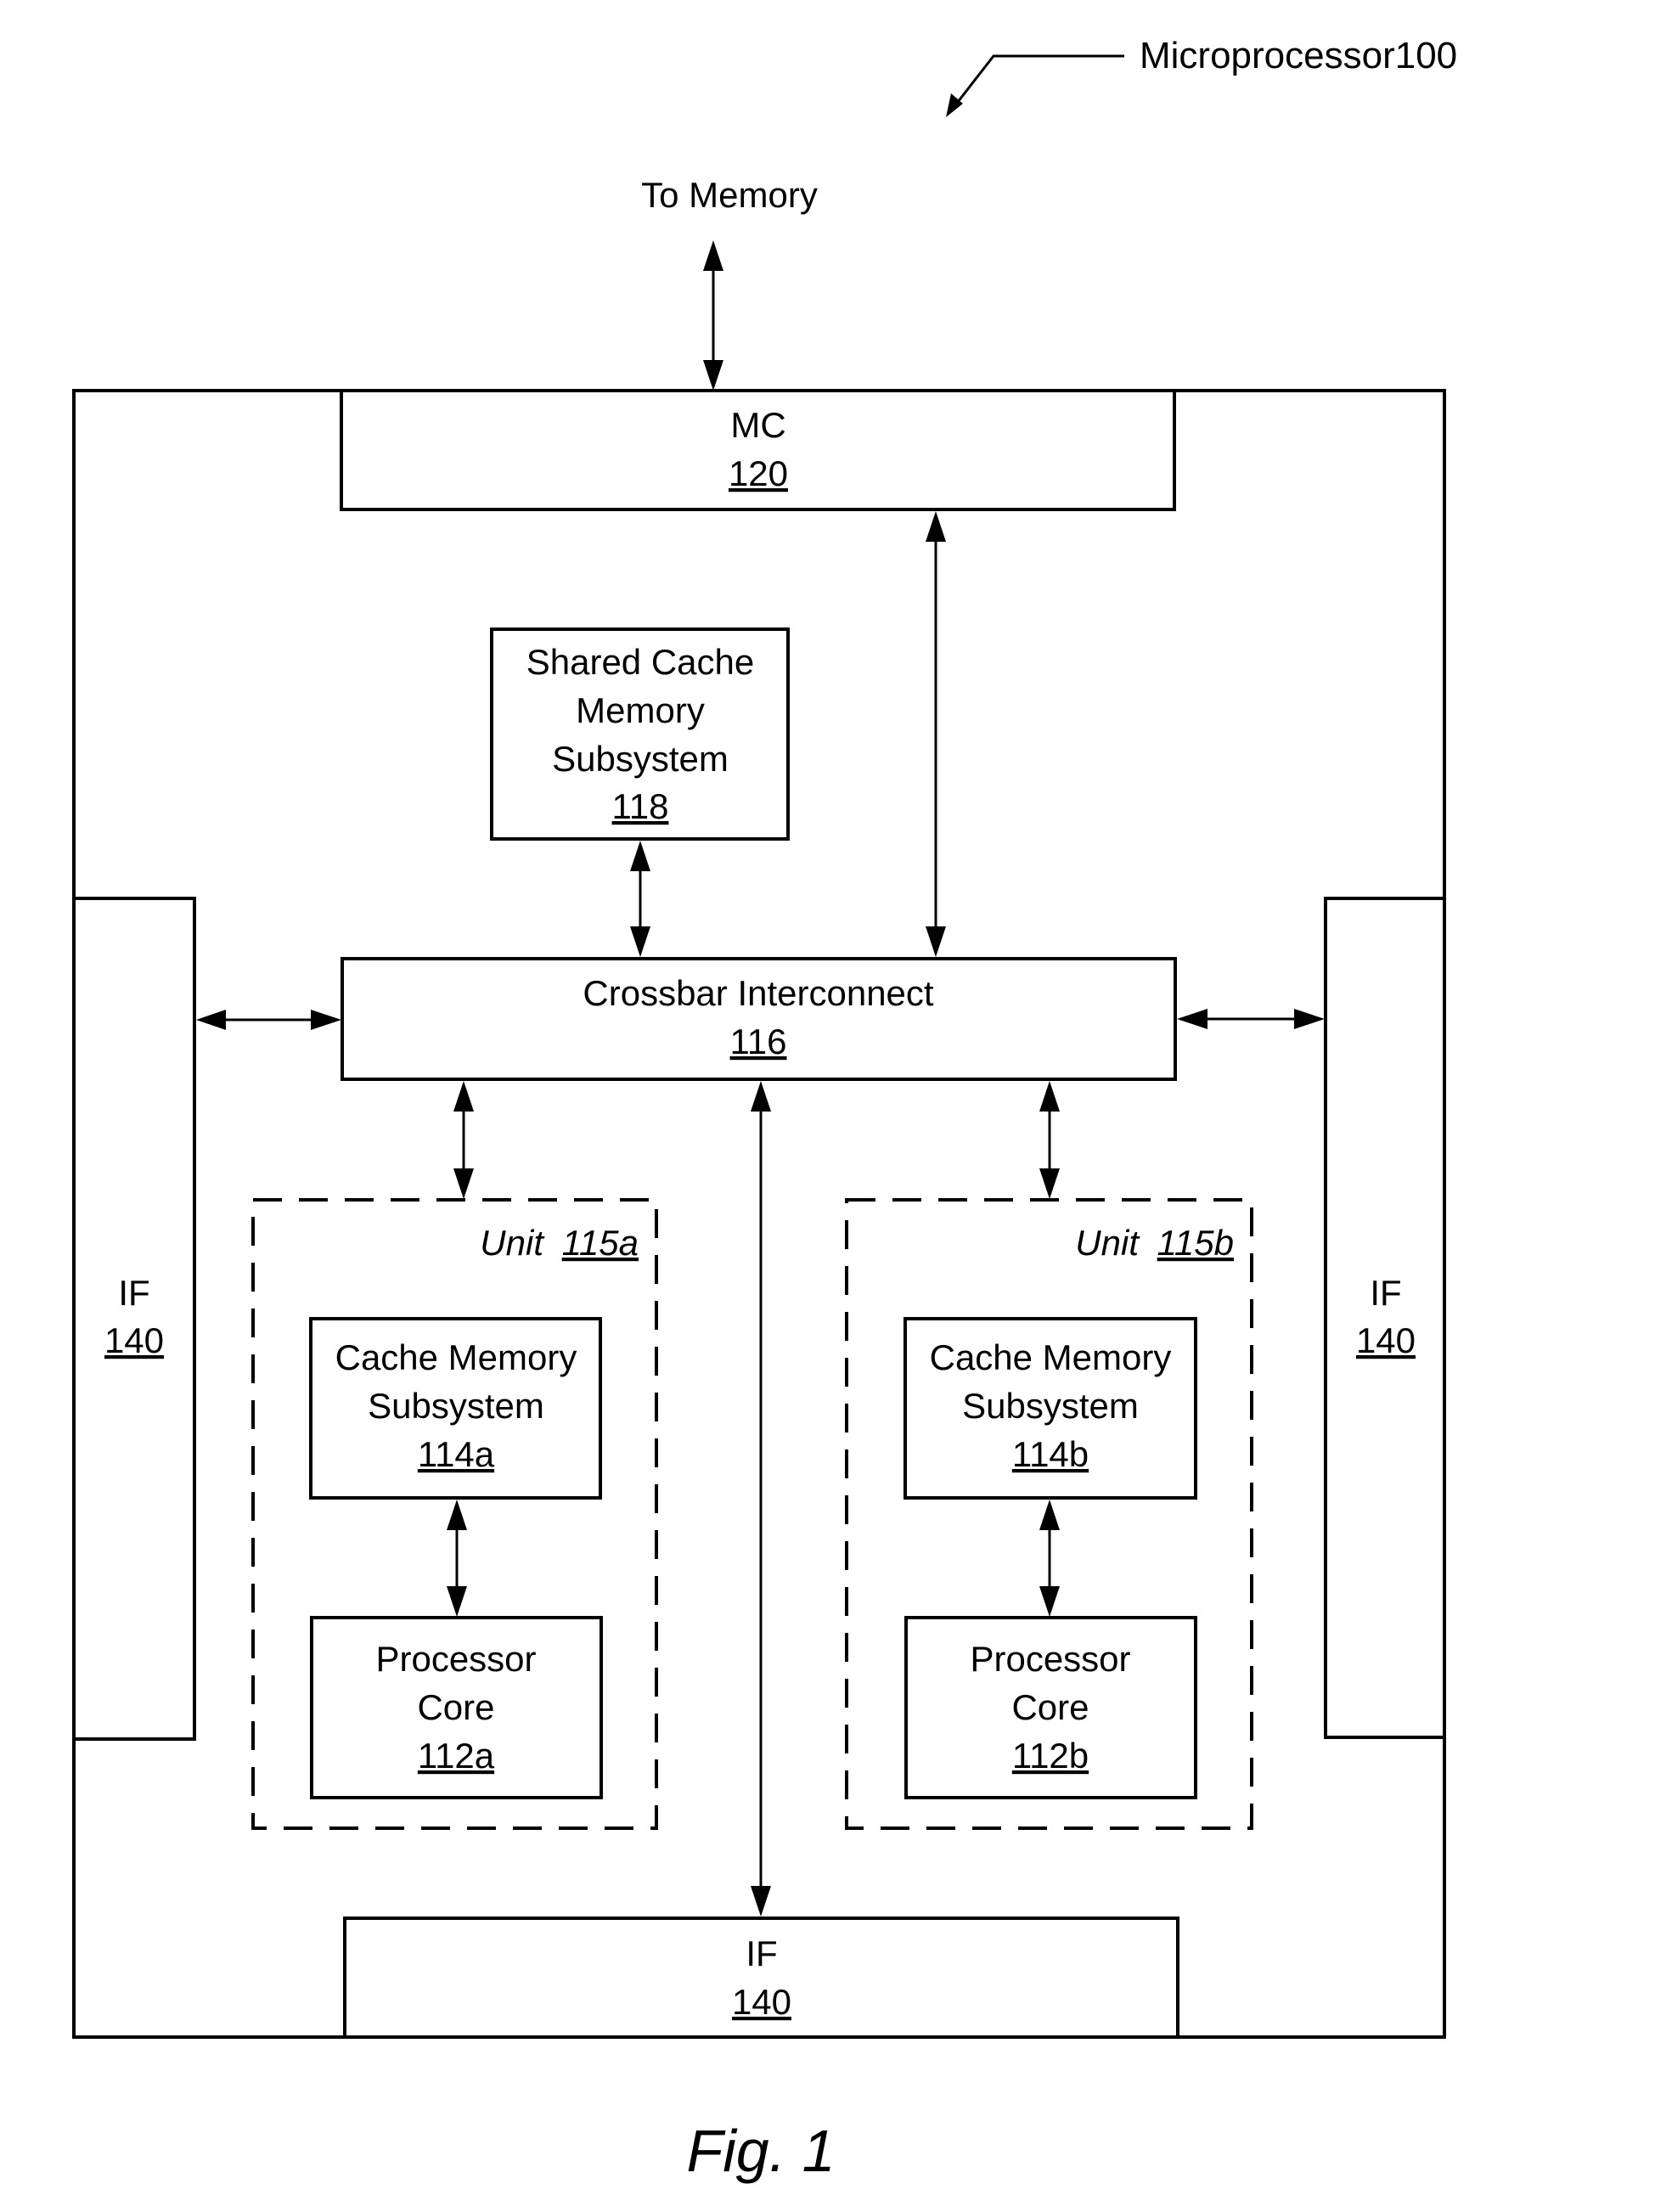  I want to click on reference-callout: Microprocessor100, so click(1201, 76).